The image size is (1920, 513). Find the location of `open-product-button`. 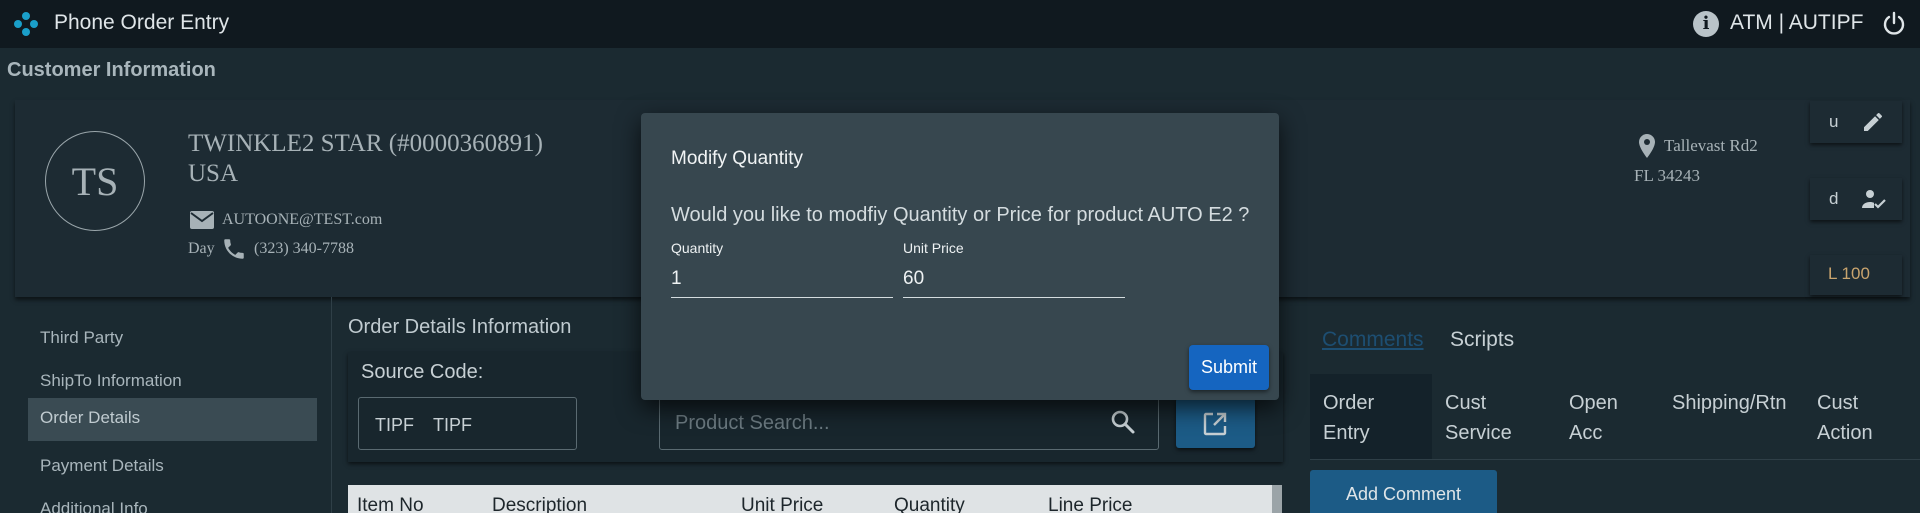

open-product-button is located at coordinates (1215, 423).